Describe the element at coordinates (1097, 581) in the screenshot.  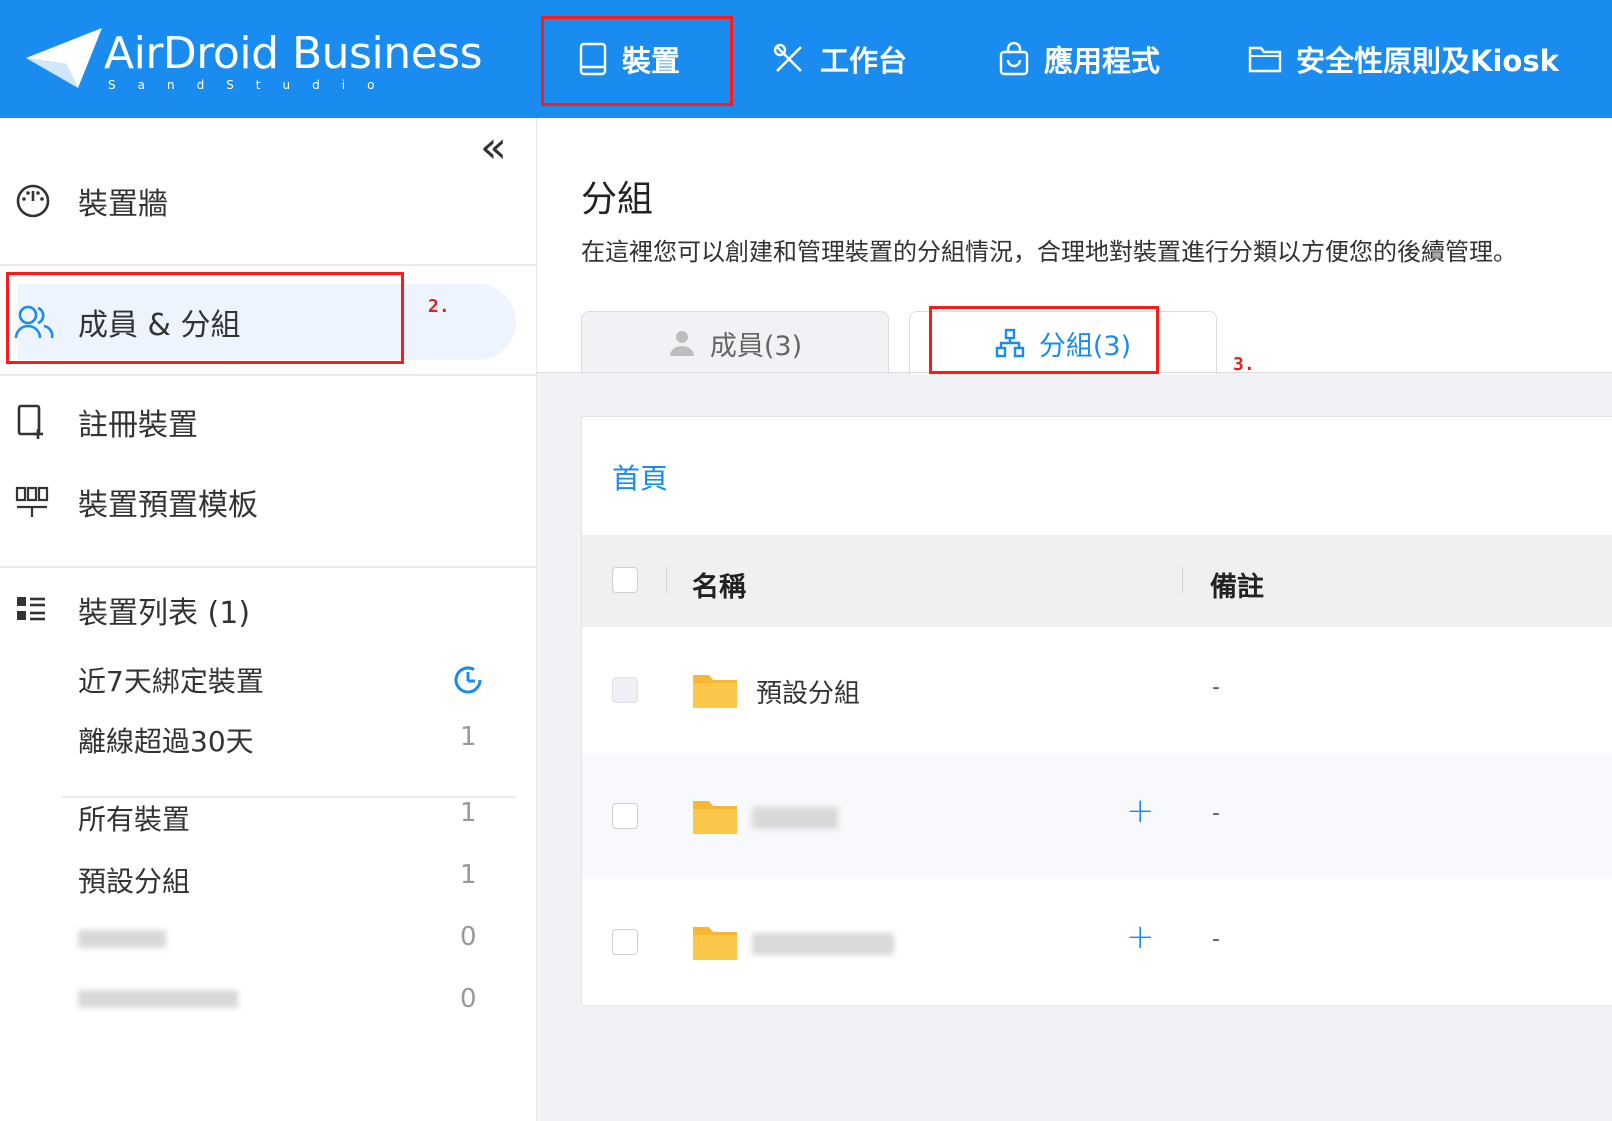
I see `table-header: 名稱 備註` at that location.